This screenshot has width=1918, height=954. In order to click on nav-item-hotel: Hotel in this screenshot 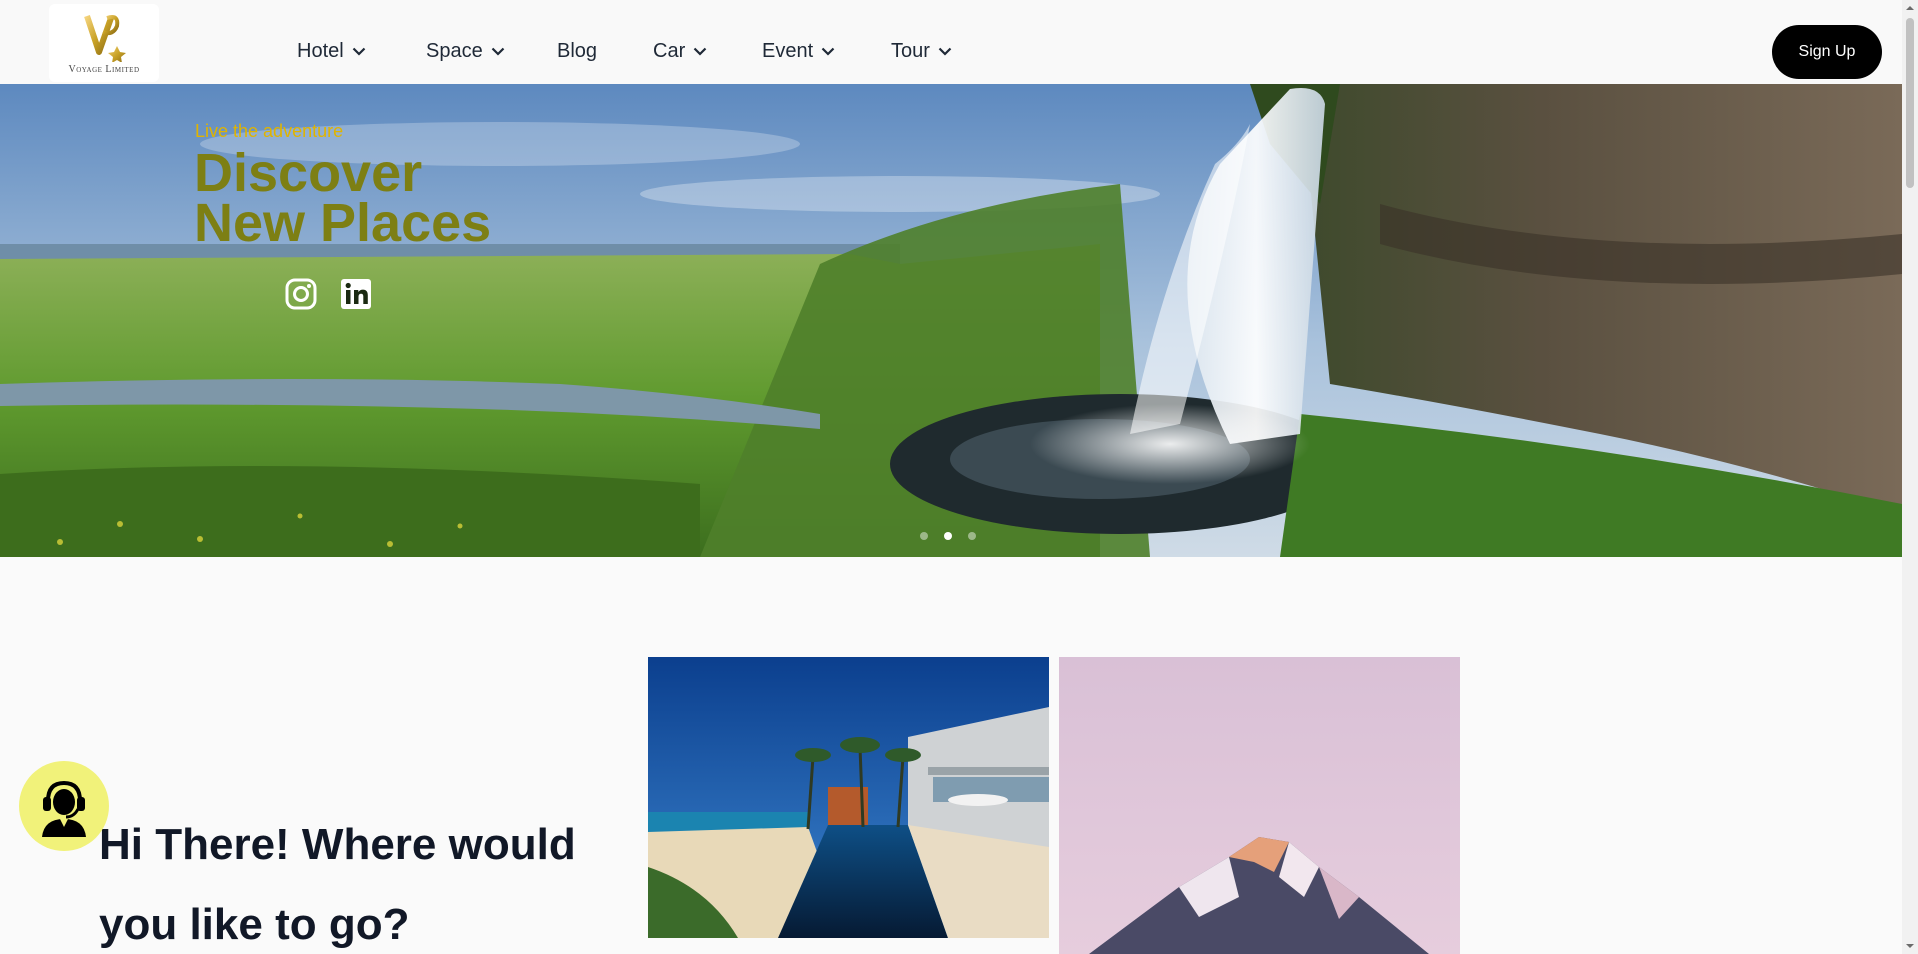, I will do `click(331, 51)`.